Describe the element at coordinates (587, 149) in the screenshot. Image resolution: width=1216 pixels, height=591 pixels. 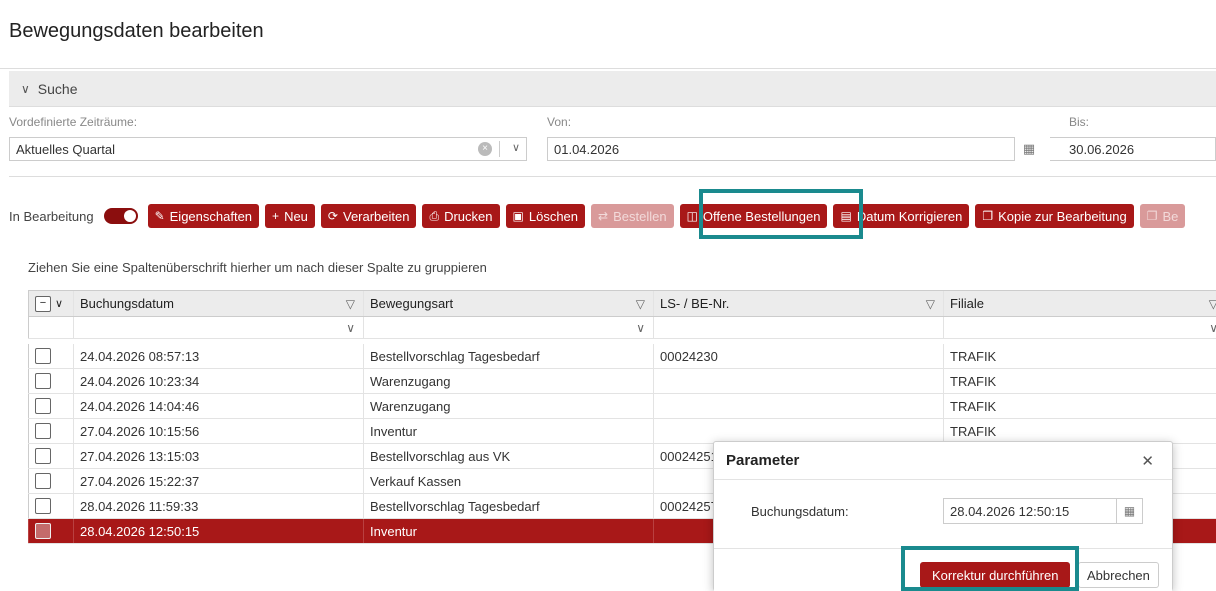
I see `from-date-value: 01.04.2026` at that location.